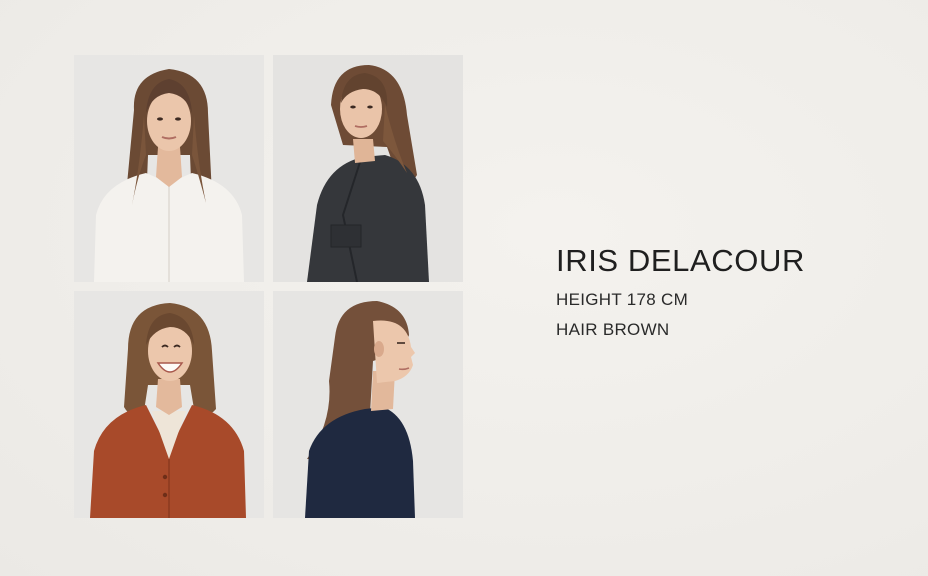 The image size is (928, 576). I want to click on model-name: IRIS DELACOUR, so click(680, 260).